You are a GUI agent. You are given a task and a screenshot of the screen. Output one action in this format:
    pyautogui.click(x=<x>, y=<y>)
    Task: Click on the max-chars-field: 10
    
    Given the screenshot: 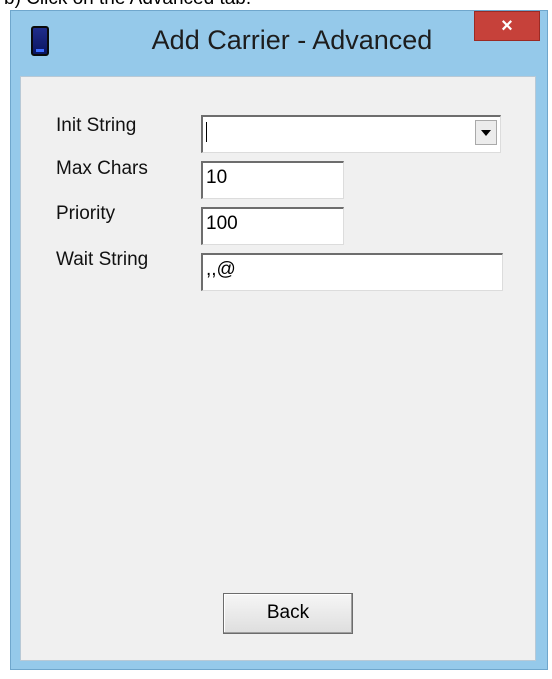 What is the action you would take?
    pyautogui.click(x=272, y=180)
    